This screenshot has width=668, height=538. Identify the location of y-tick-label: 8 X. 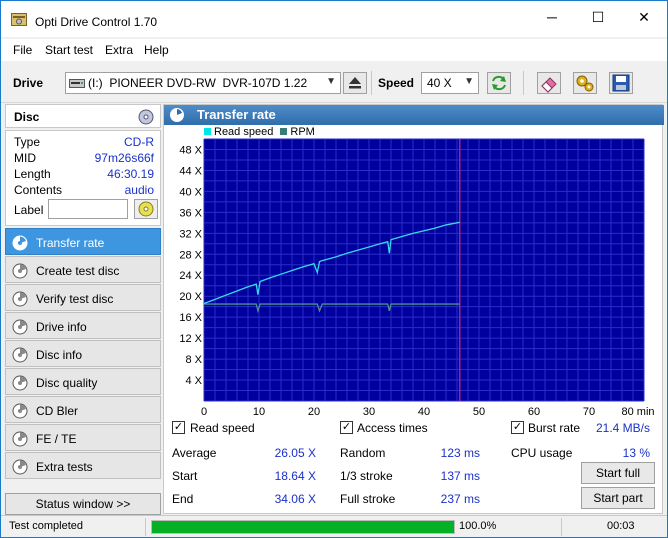
(193, 360).